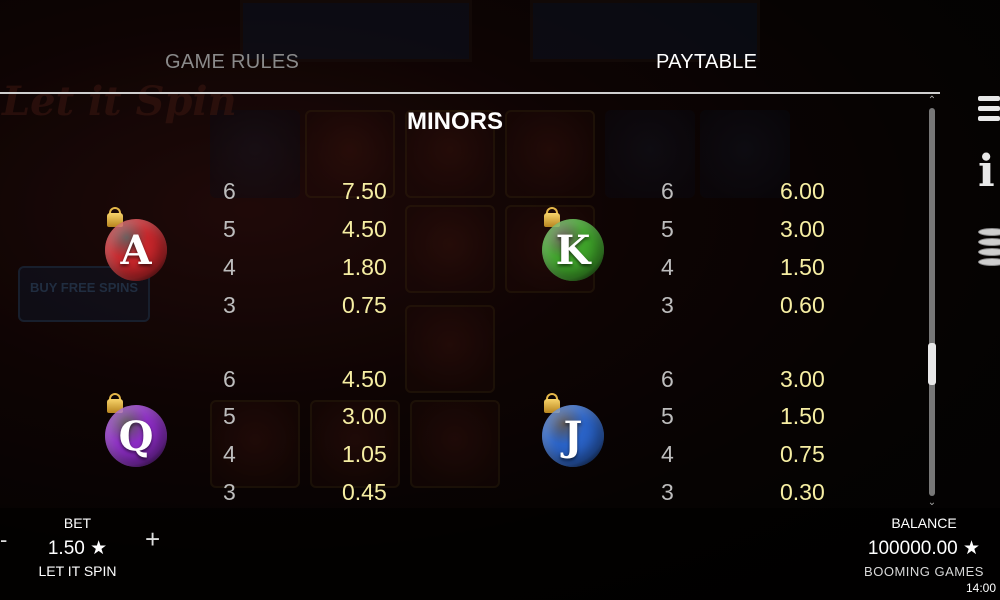 Image resolution: width=1000 pixels, height=600 pixels. I want to click on coins-icon, so click(989, 248).